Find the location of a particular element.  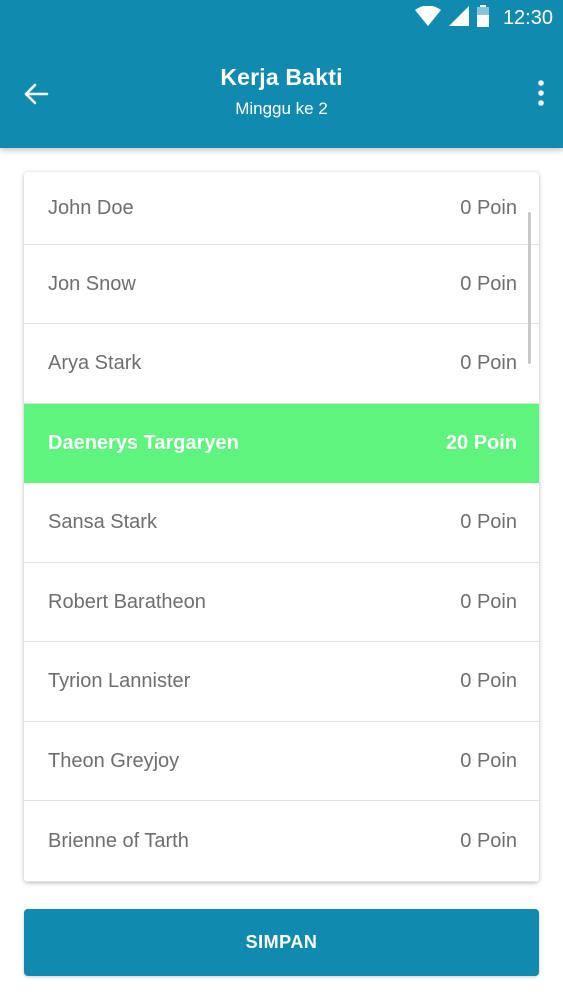

wifi-icon is located at coordinates (427, 18).